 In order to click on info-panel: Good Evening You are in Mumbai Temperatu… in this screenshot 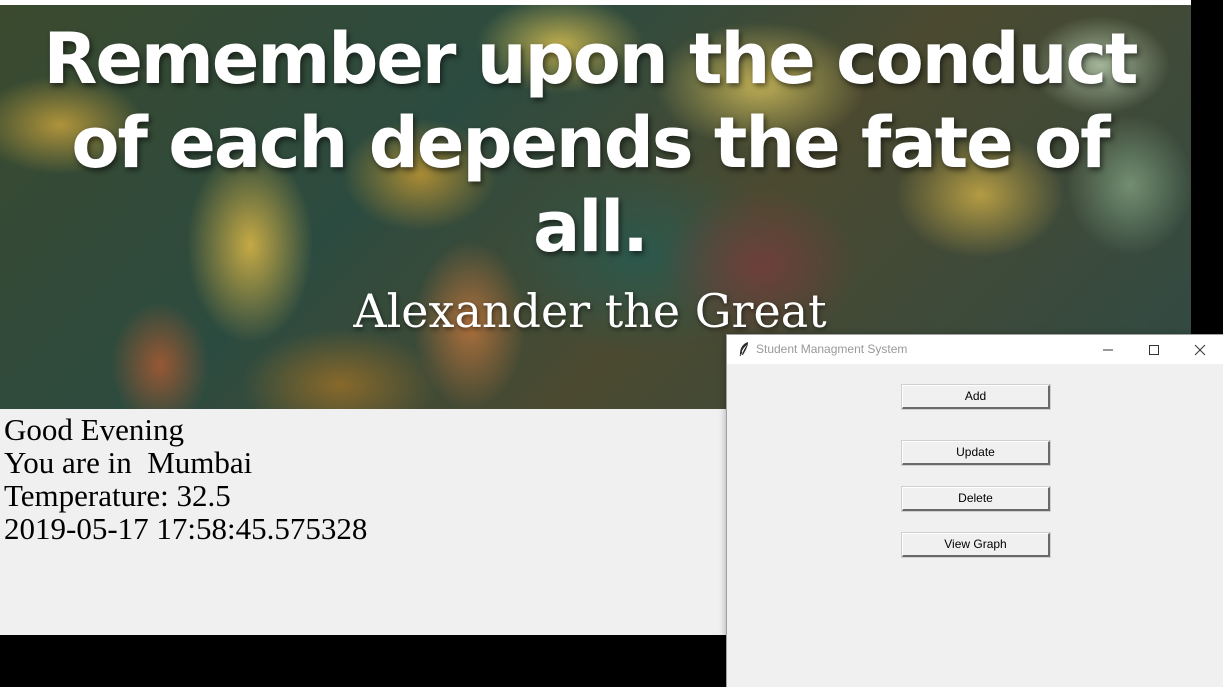, I will do `click(185, 479)`.